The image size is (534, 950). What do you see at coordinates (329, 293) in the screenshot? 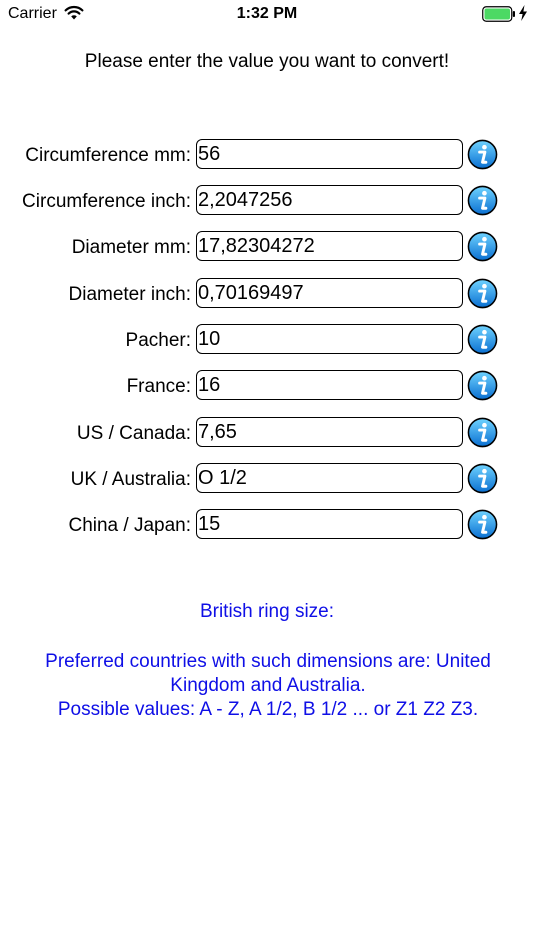
I see `diameter-inch-input` at bounding box center [329, 293].